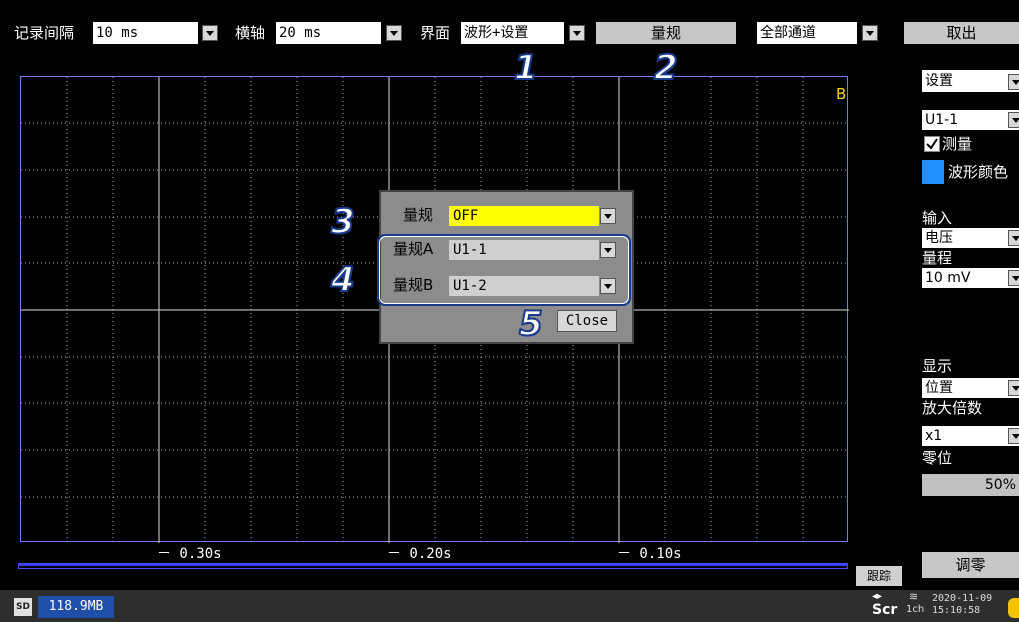 This screenshot has width=1019, height=622. What do you see at coordinates (526, 68) in the screenshot?
I see `callout-number: 1` at bounding box center [526, 68].